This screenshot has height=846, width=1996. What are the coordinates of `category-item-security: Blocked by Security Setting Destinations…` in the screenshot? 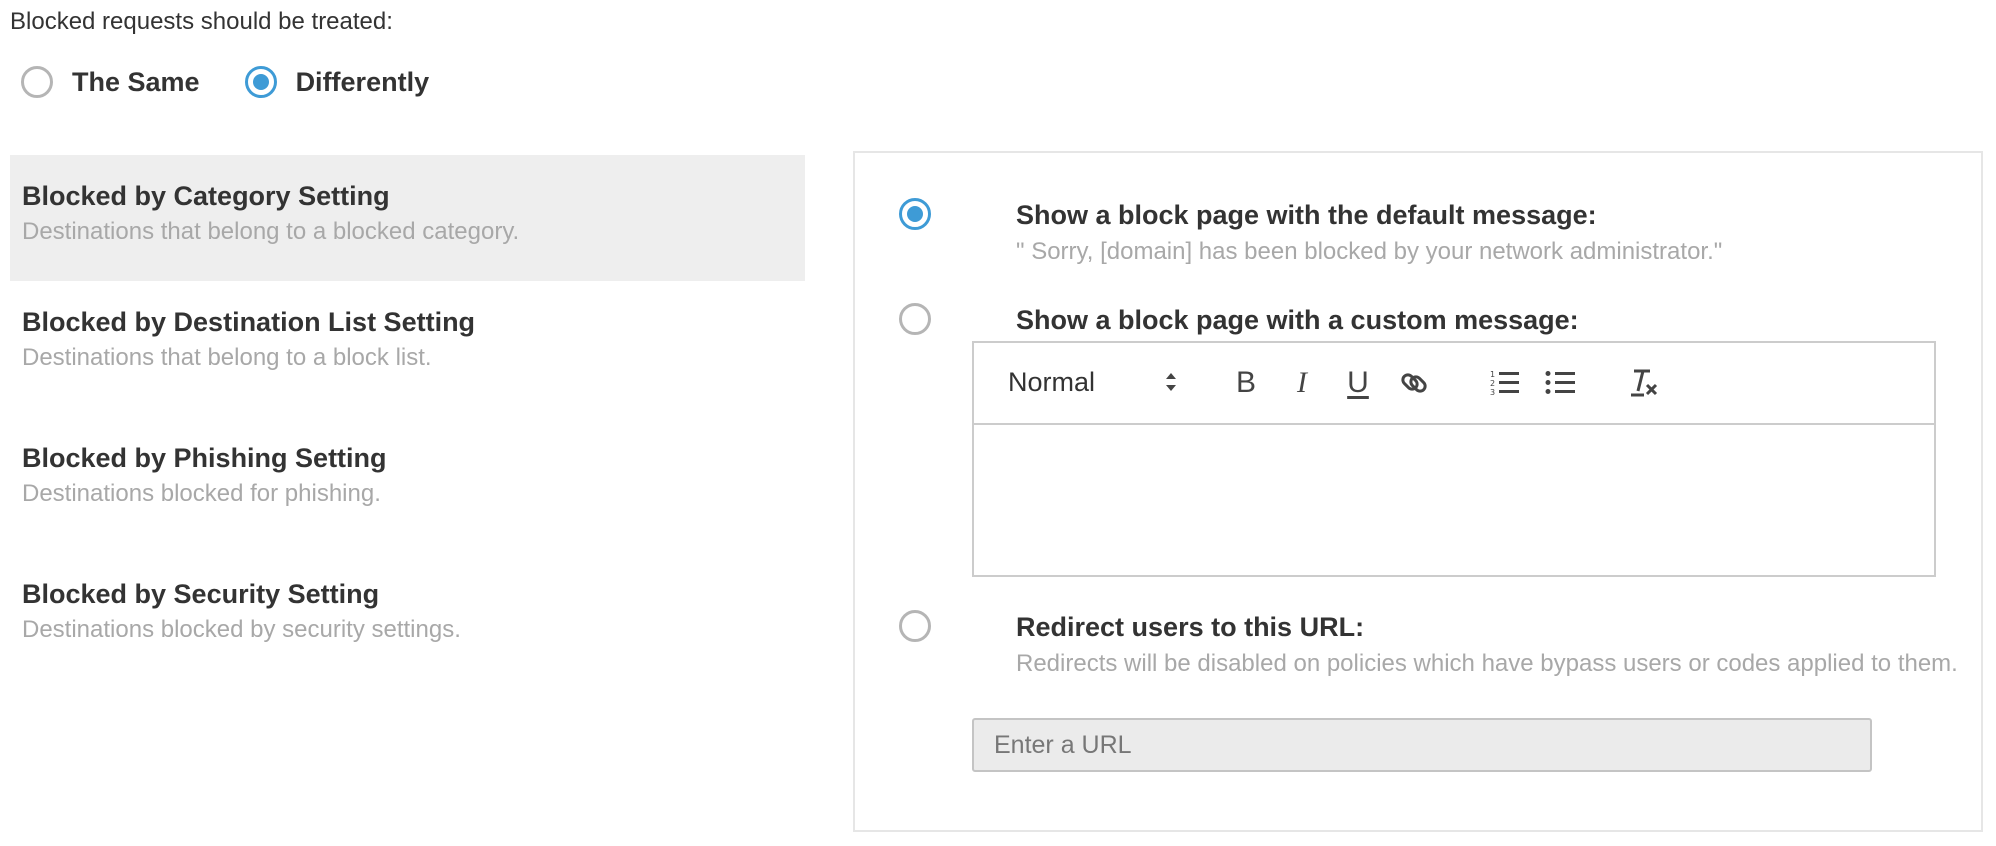 It's located at (407, 621).